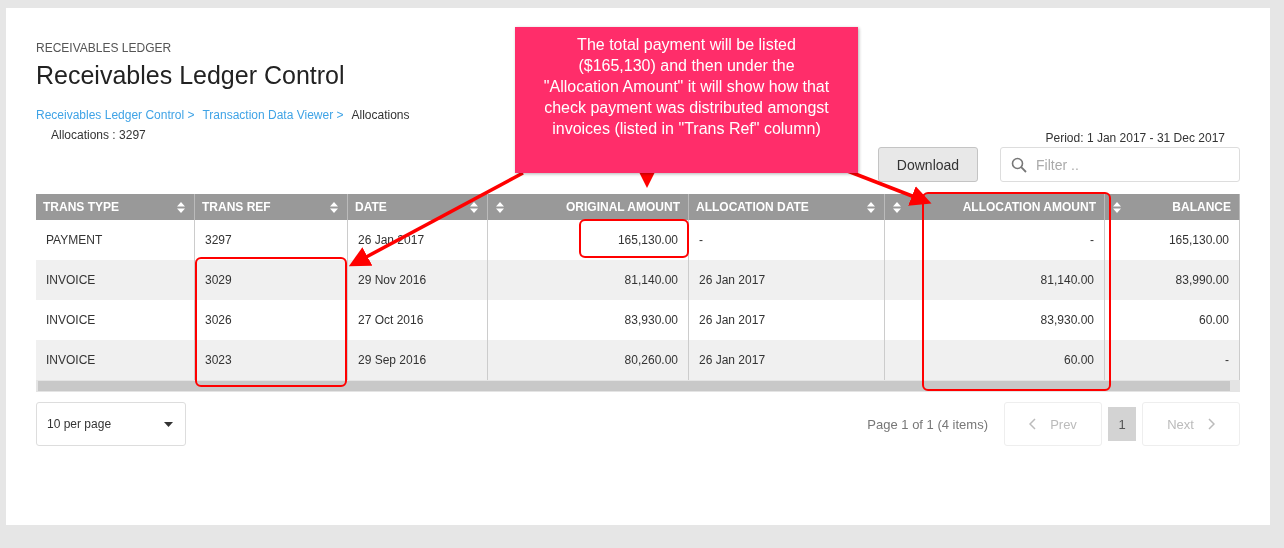 The height and width of the screenshot is (548, 1284). I want to click on table-cell: 27 Oct 2016, so click(391, 320).